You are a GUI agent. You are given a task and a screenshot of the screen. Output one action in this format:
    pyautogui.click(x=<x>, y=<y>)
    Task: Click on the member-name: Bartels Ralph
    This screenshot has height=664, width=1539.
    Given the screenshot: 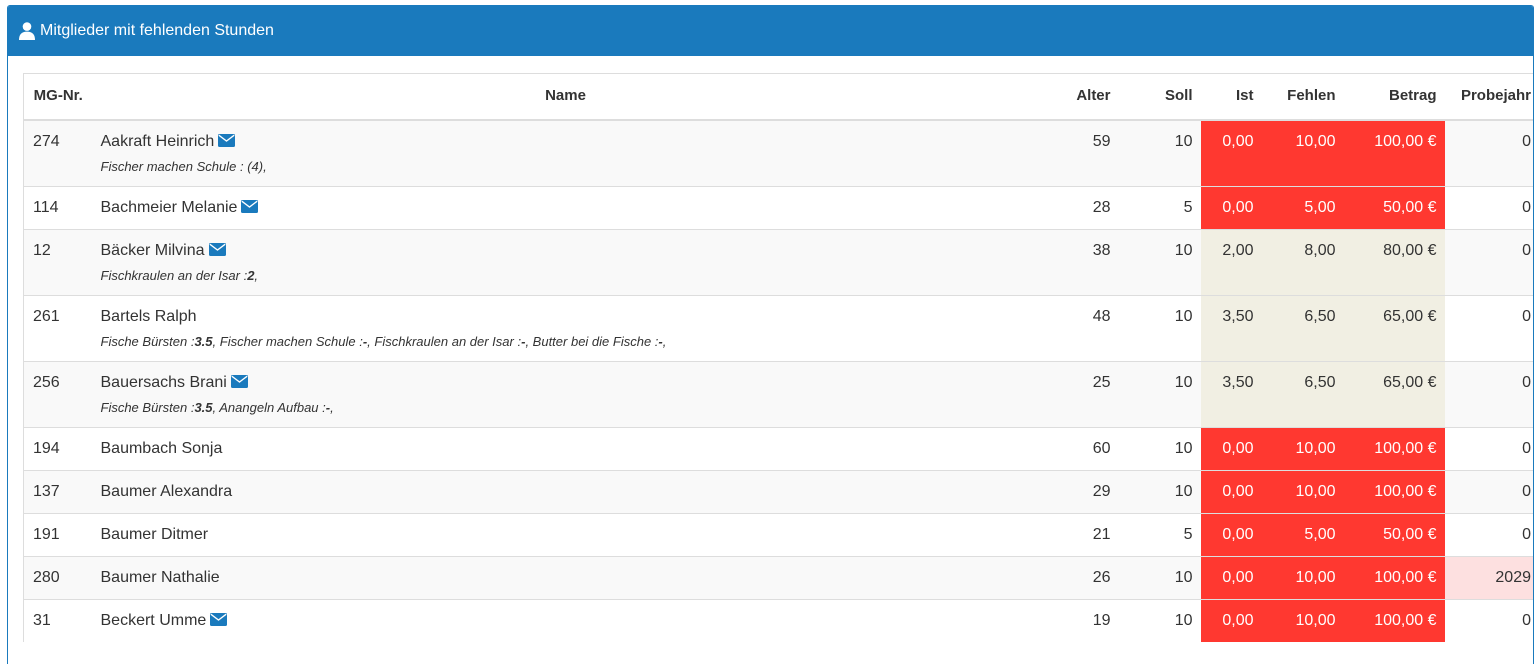 What is the action you would take?
    pyautogui.click(x=148, y=316)
    